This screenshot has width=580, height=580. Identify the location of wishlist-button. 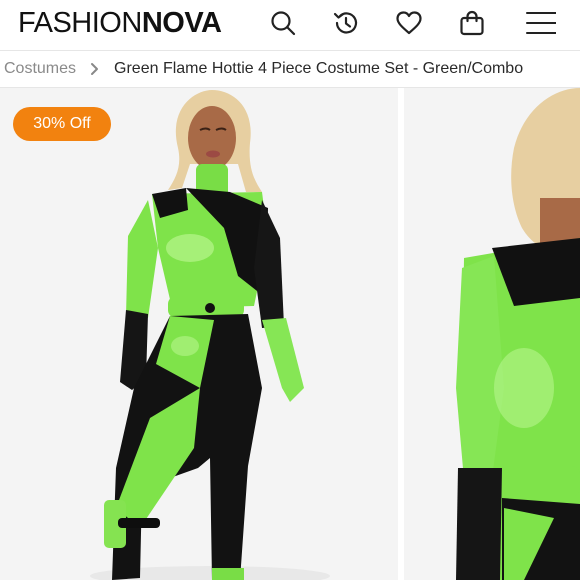
(409, 23).